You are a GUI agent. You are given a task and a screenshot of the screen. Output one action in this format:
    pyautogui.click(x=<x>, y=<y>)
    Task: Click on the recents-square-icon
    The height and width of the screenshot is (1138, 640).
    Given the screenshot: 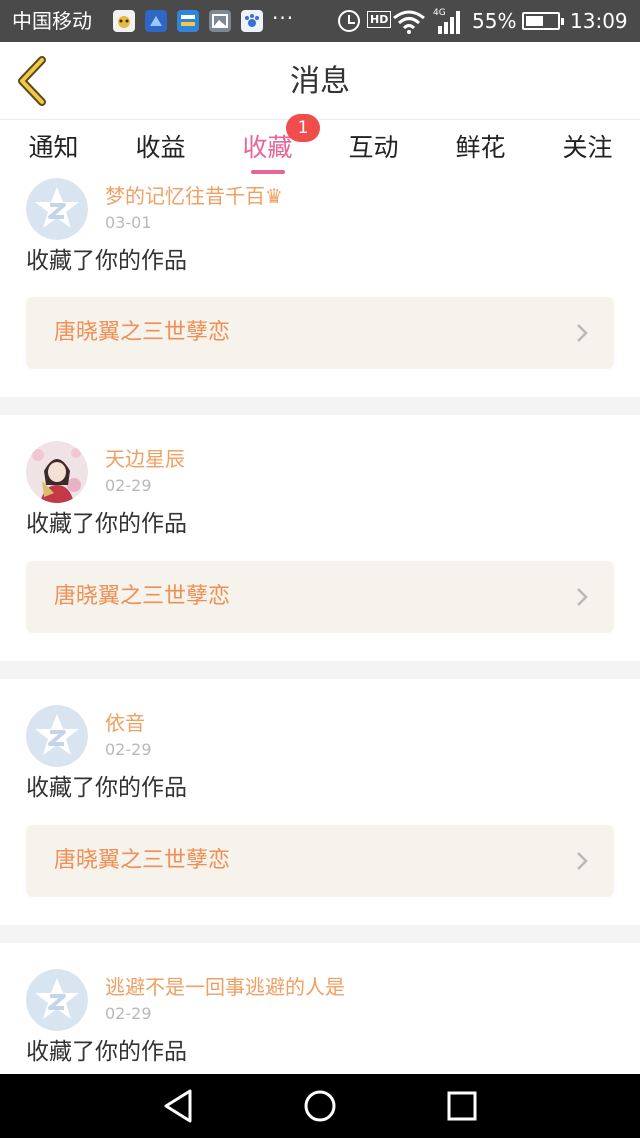 What is the action you would take?
    pyautogui.click(x=462, y=1106)
    